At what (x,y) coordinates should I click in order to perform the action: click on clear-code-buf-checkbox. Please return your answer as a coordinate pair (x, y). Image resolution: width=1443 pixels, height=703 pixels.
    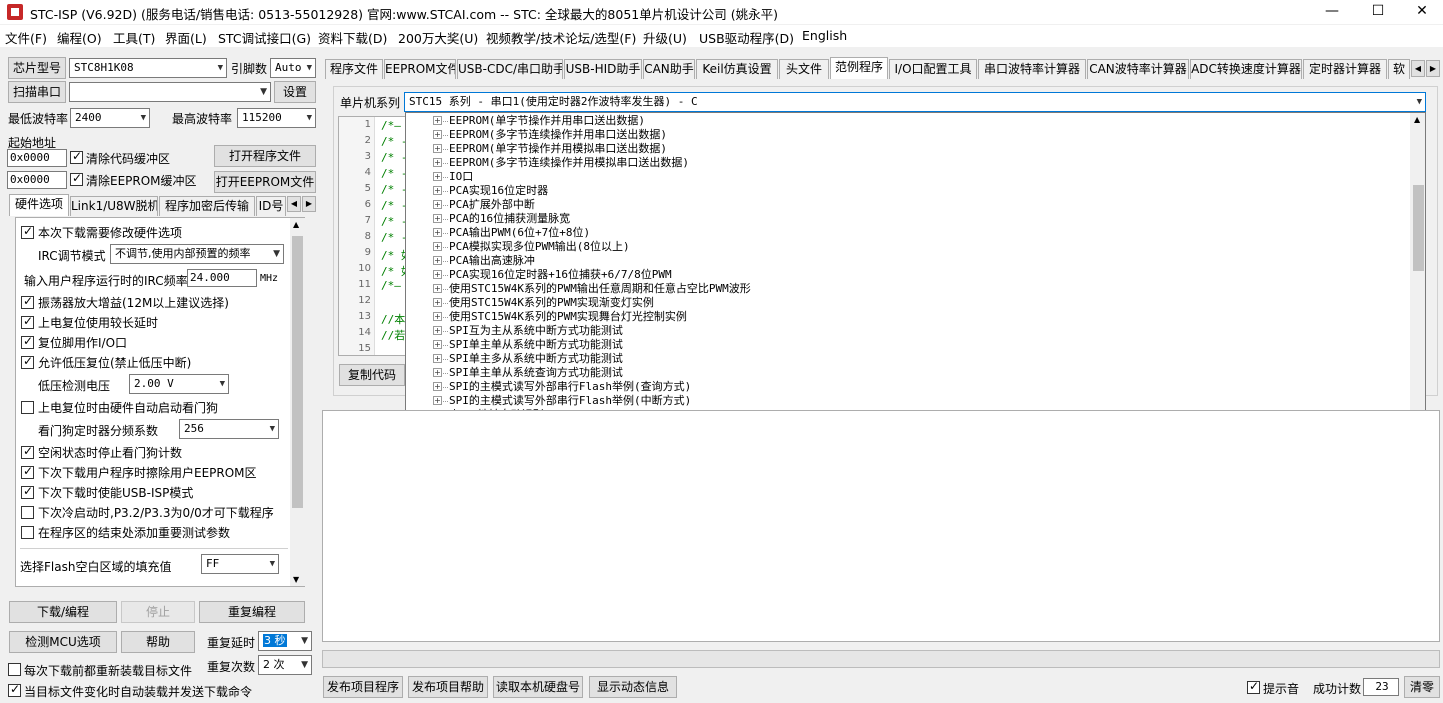
    Looking at the image, I should click on (76, 156).